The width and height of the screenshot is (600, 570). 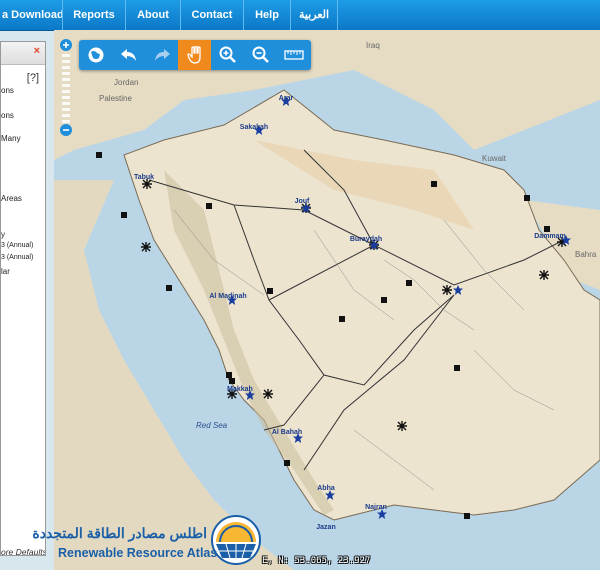 What do you see at coordinates (37, 51) in the screenshot?
I see `panel-close-icon: ×` at bounding box center [37, 51].